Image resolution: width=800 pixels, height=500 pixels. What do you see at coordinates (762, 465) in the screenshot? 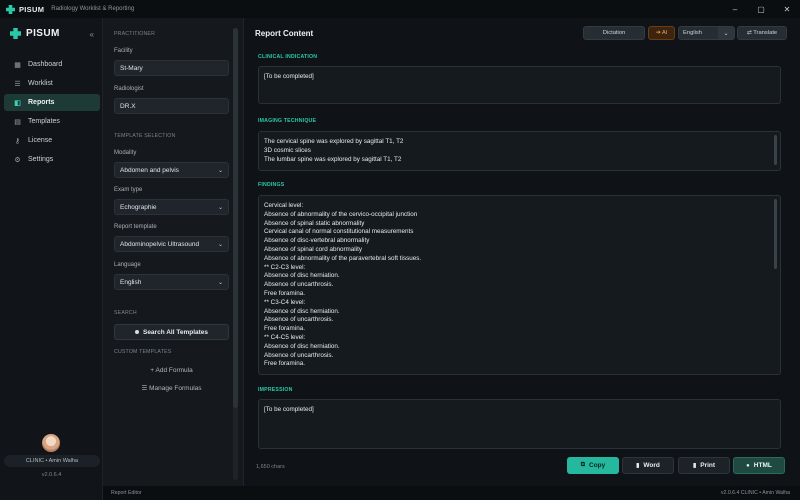
I see `html-label: HTML` at bounding box center [762, 465].